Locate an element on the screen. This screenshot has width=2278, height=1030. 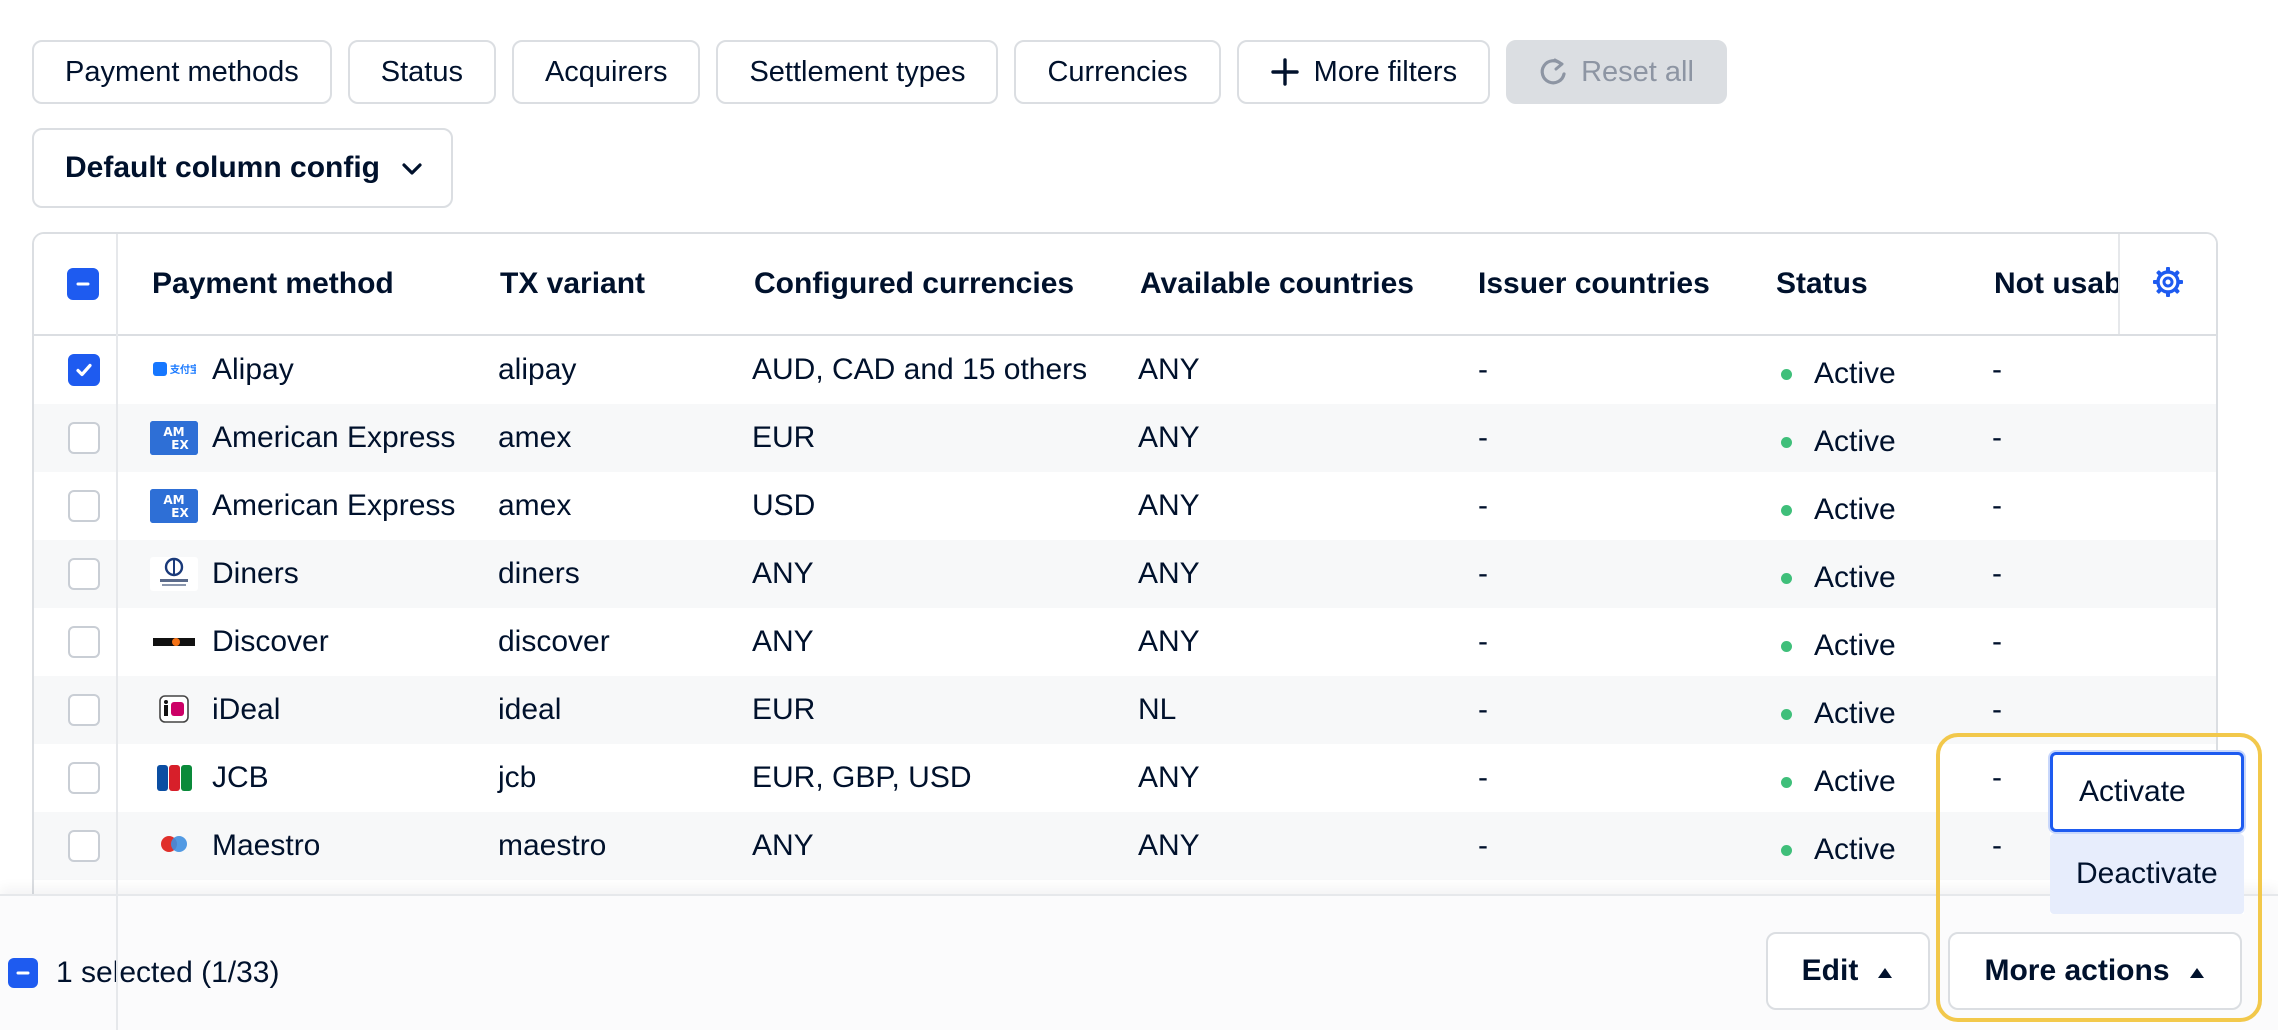
more-actions-menu: Activate Deactivate is located at coordinates (2147, 833).